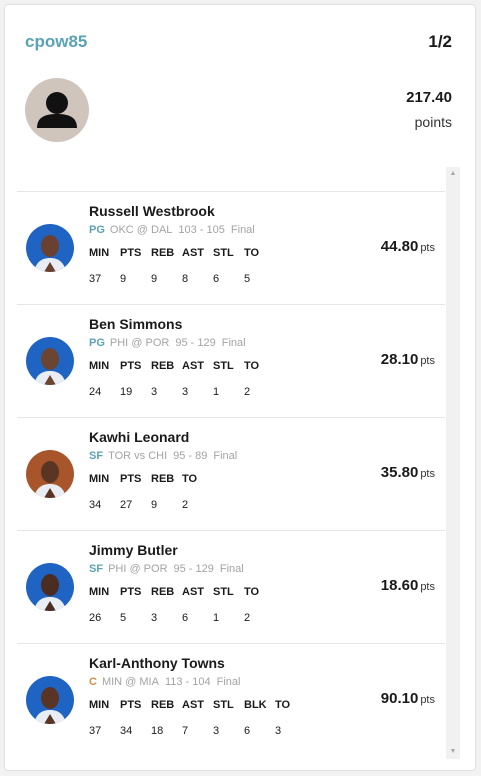 The image size is (481, 776). What do you see at coordinates (135, 324) in the screenshot?
I see `player-name: Ben Simmons` at bounding box center [135, 324].